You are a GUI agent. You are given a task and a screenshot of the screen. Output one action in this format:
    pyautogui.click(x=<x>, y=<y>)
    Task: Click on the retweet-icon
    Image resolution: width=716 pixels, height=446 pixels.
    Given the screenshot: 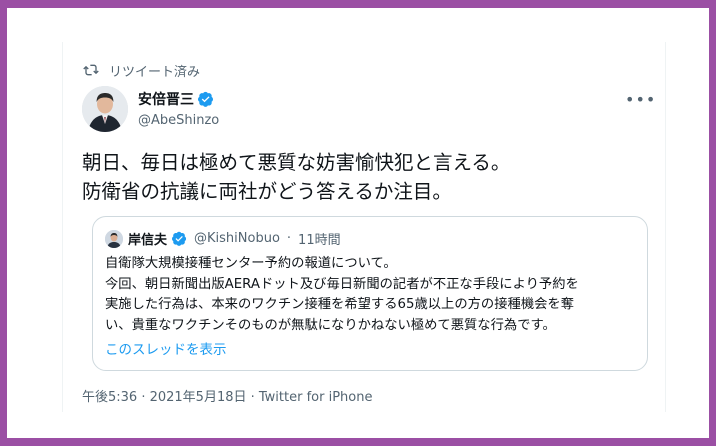 What is the action you would take?
    pyautogui.click(x=91, y=70)
    